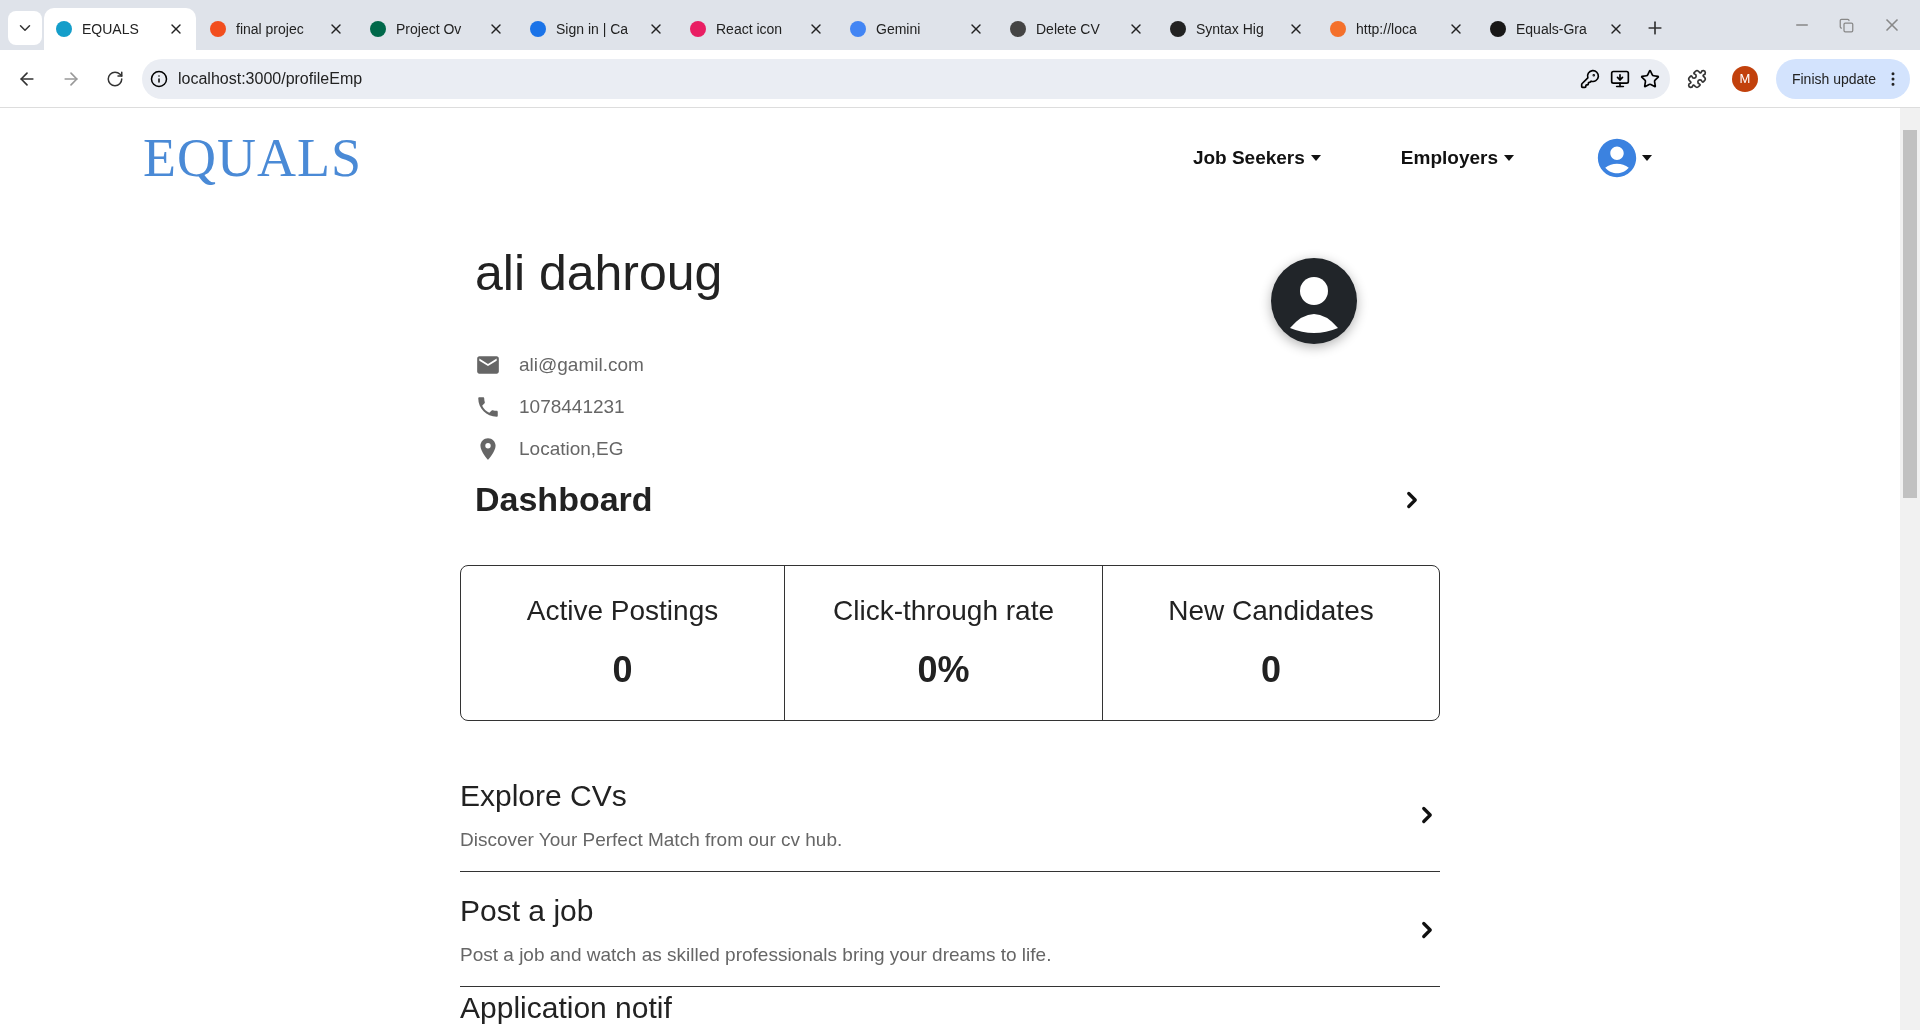 Image resolution: width=1920 pixels, height=1030 pixels. What do you see at coordinates (1744, 78) in the screenshot?
I see `profile-avatar: M` at bounding box center [1744, 78].